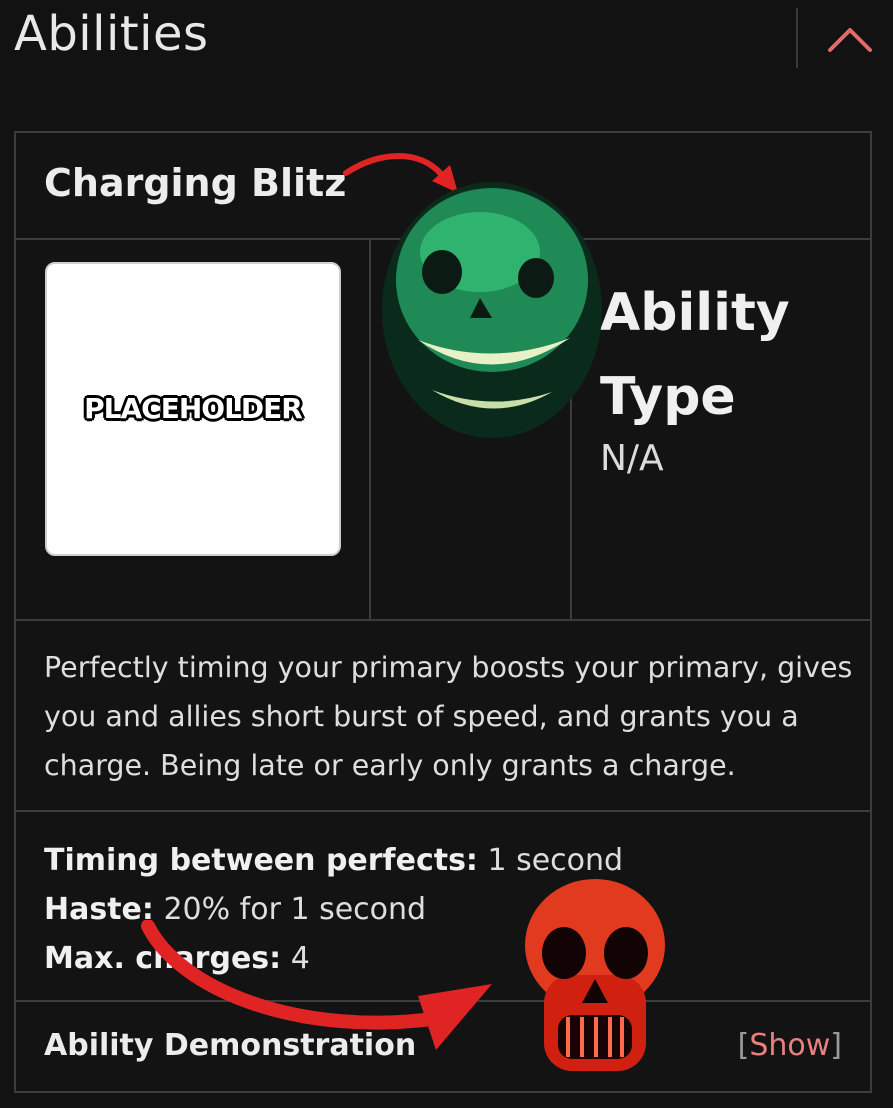 The image size is (893, 1108). I want to click on placeholder-label: PLACEHOLDER, so click(193, 408).